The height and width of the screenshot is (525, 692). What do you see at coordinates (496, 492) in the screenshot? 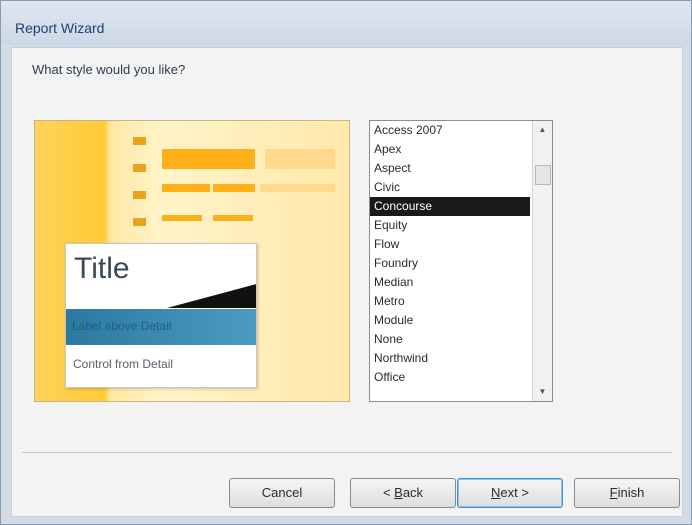
I see `next-button-hotkey: N` at bounding box center [496, 492].